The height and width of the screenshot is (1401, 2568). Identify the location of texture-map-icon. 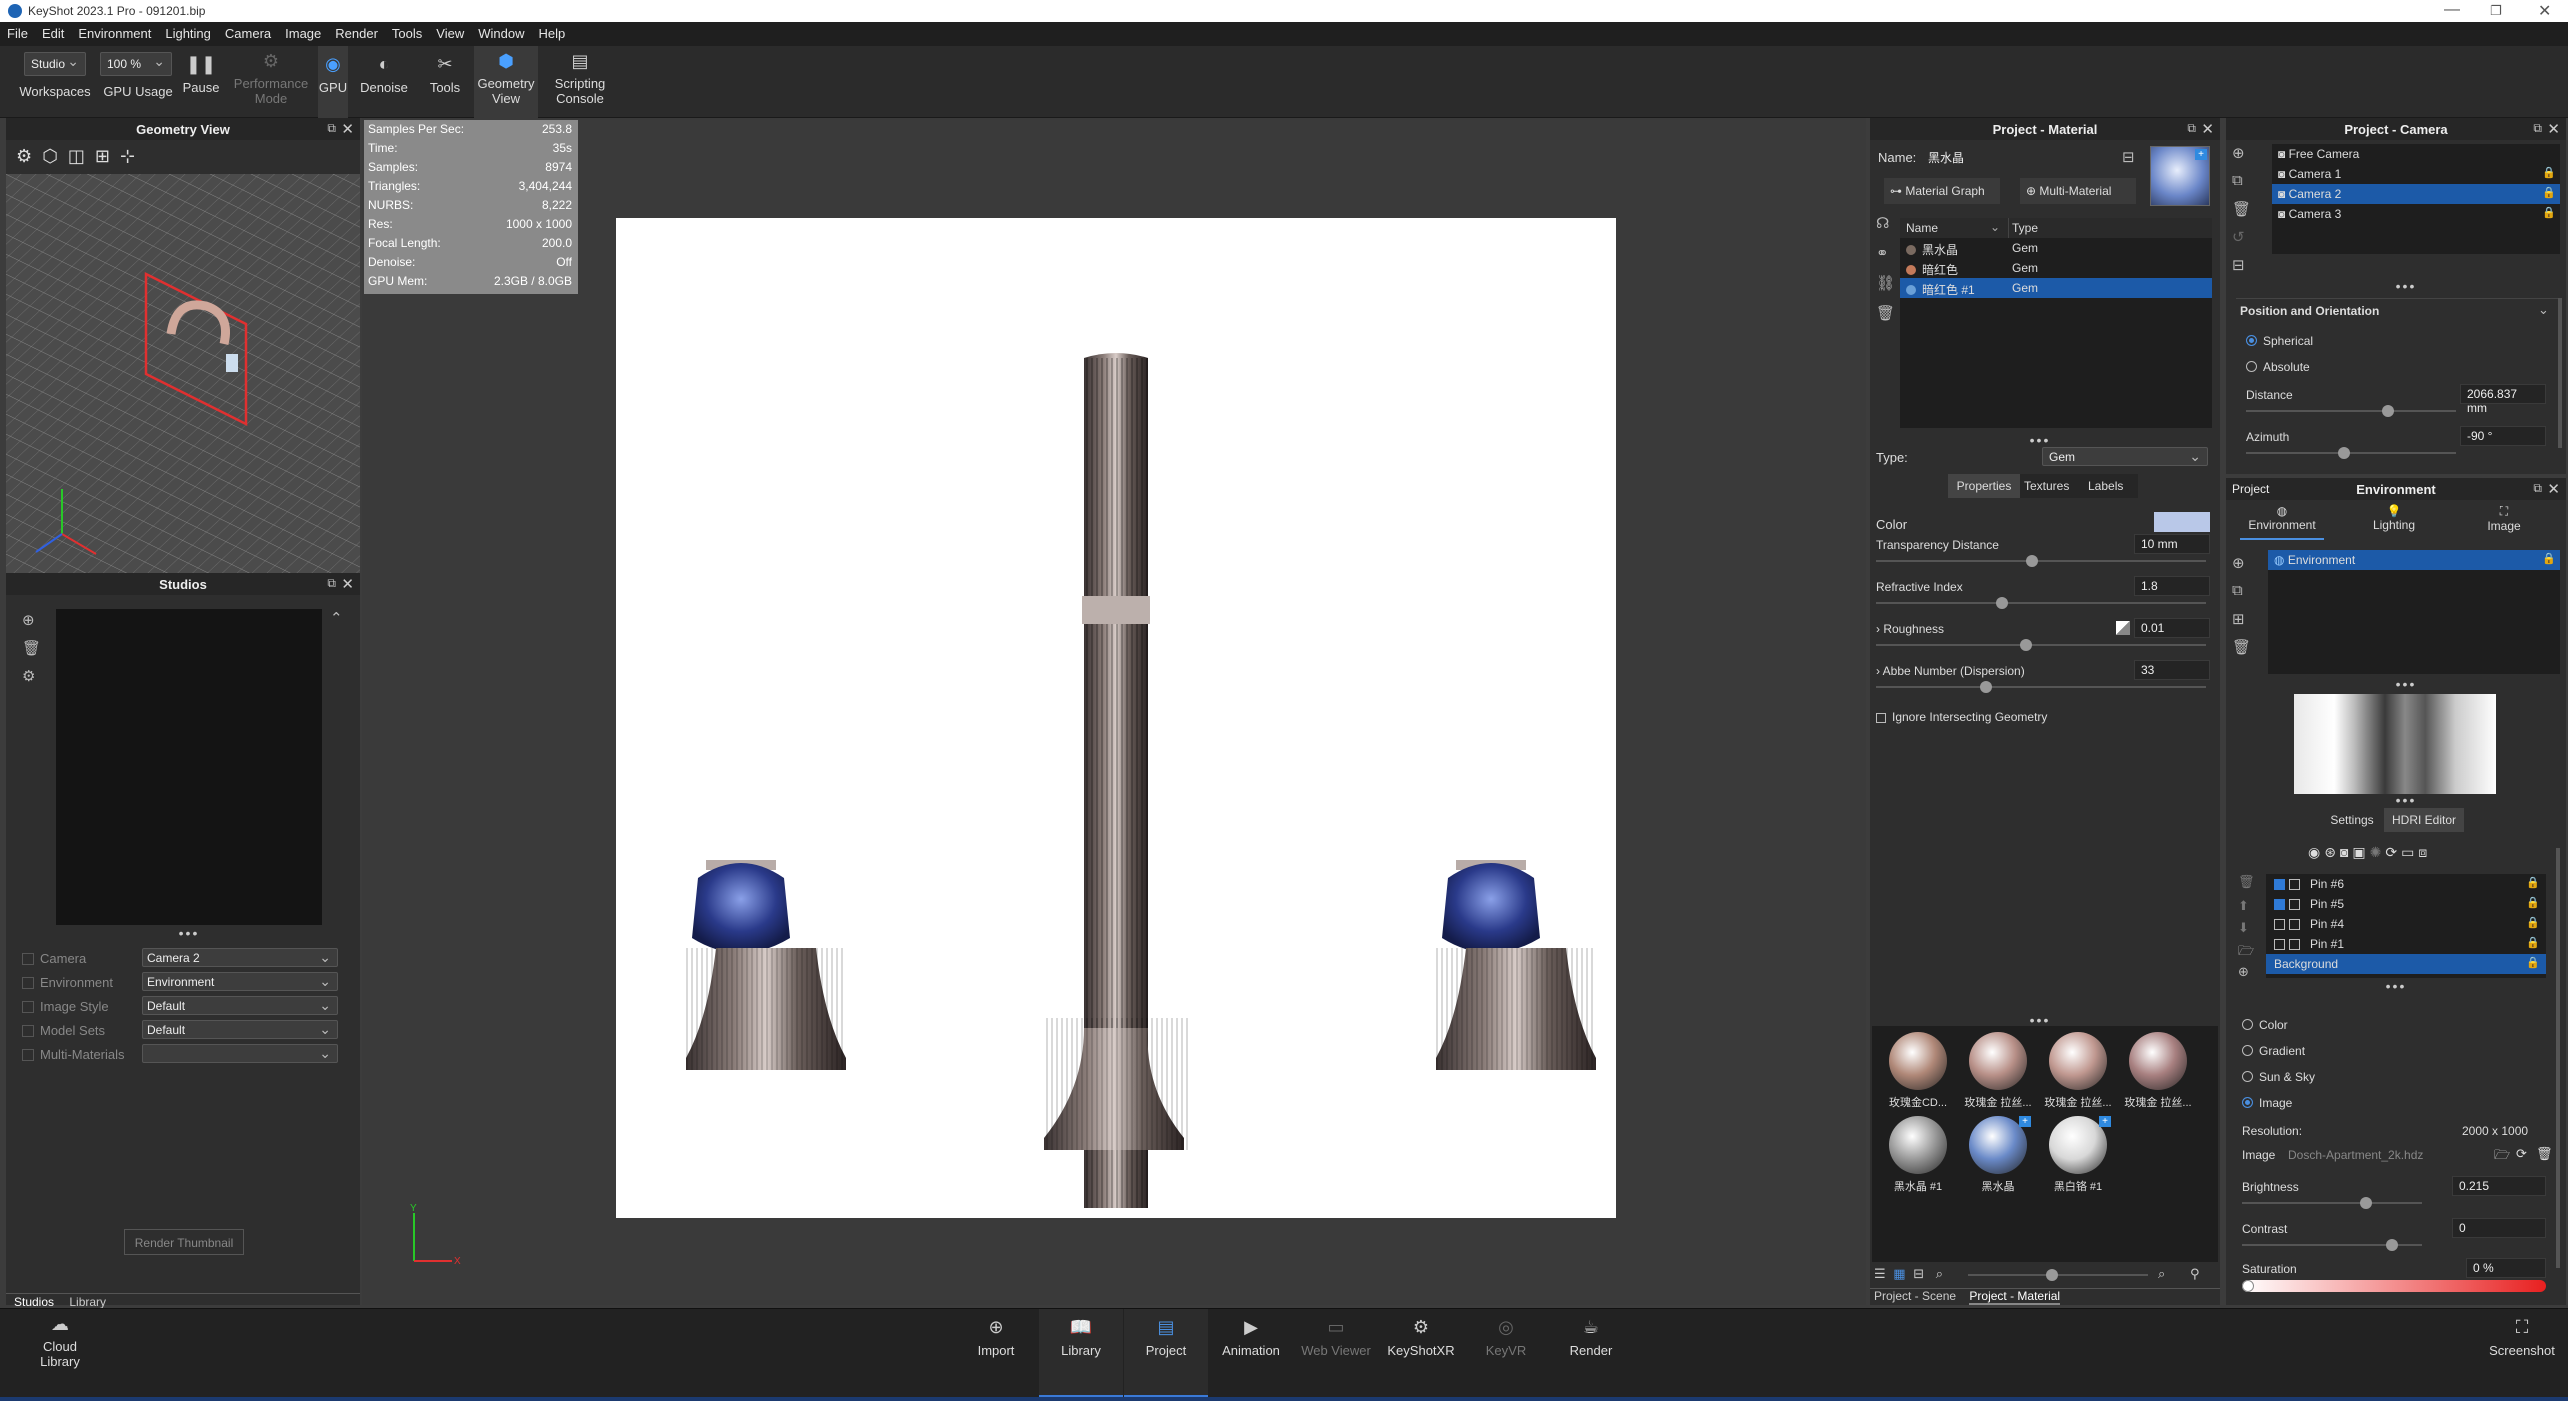
(2123, 628).